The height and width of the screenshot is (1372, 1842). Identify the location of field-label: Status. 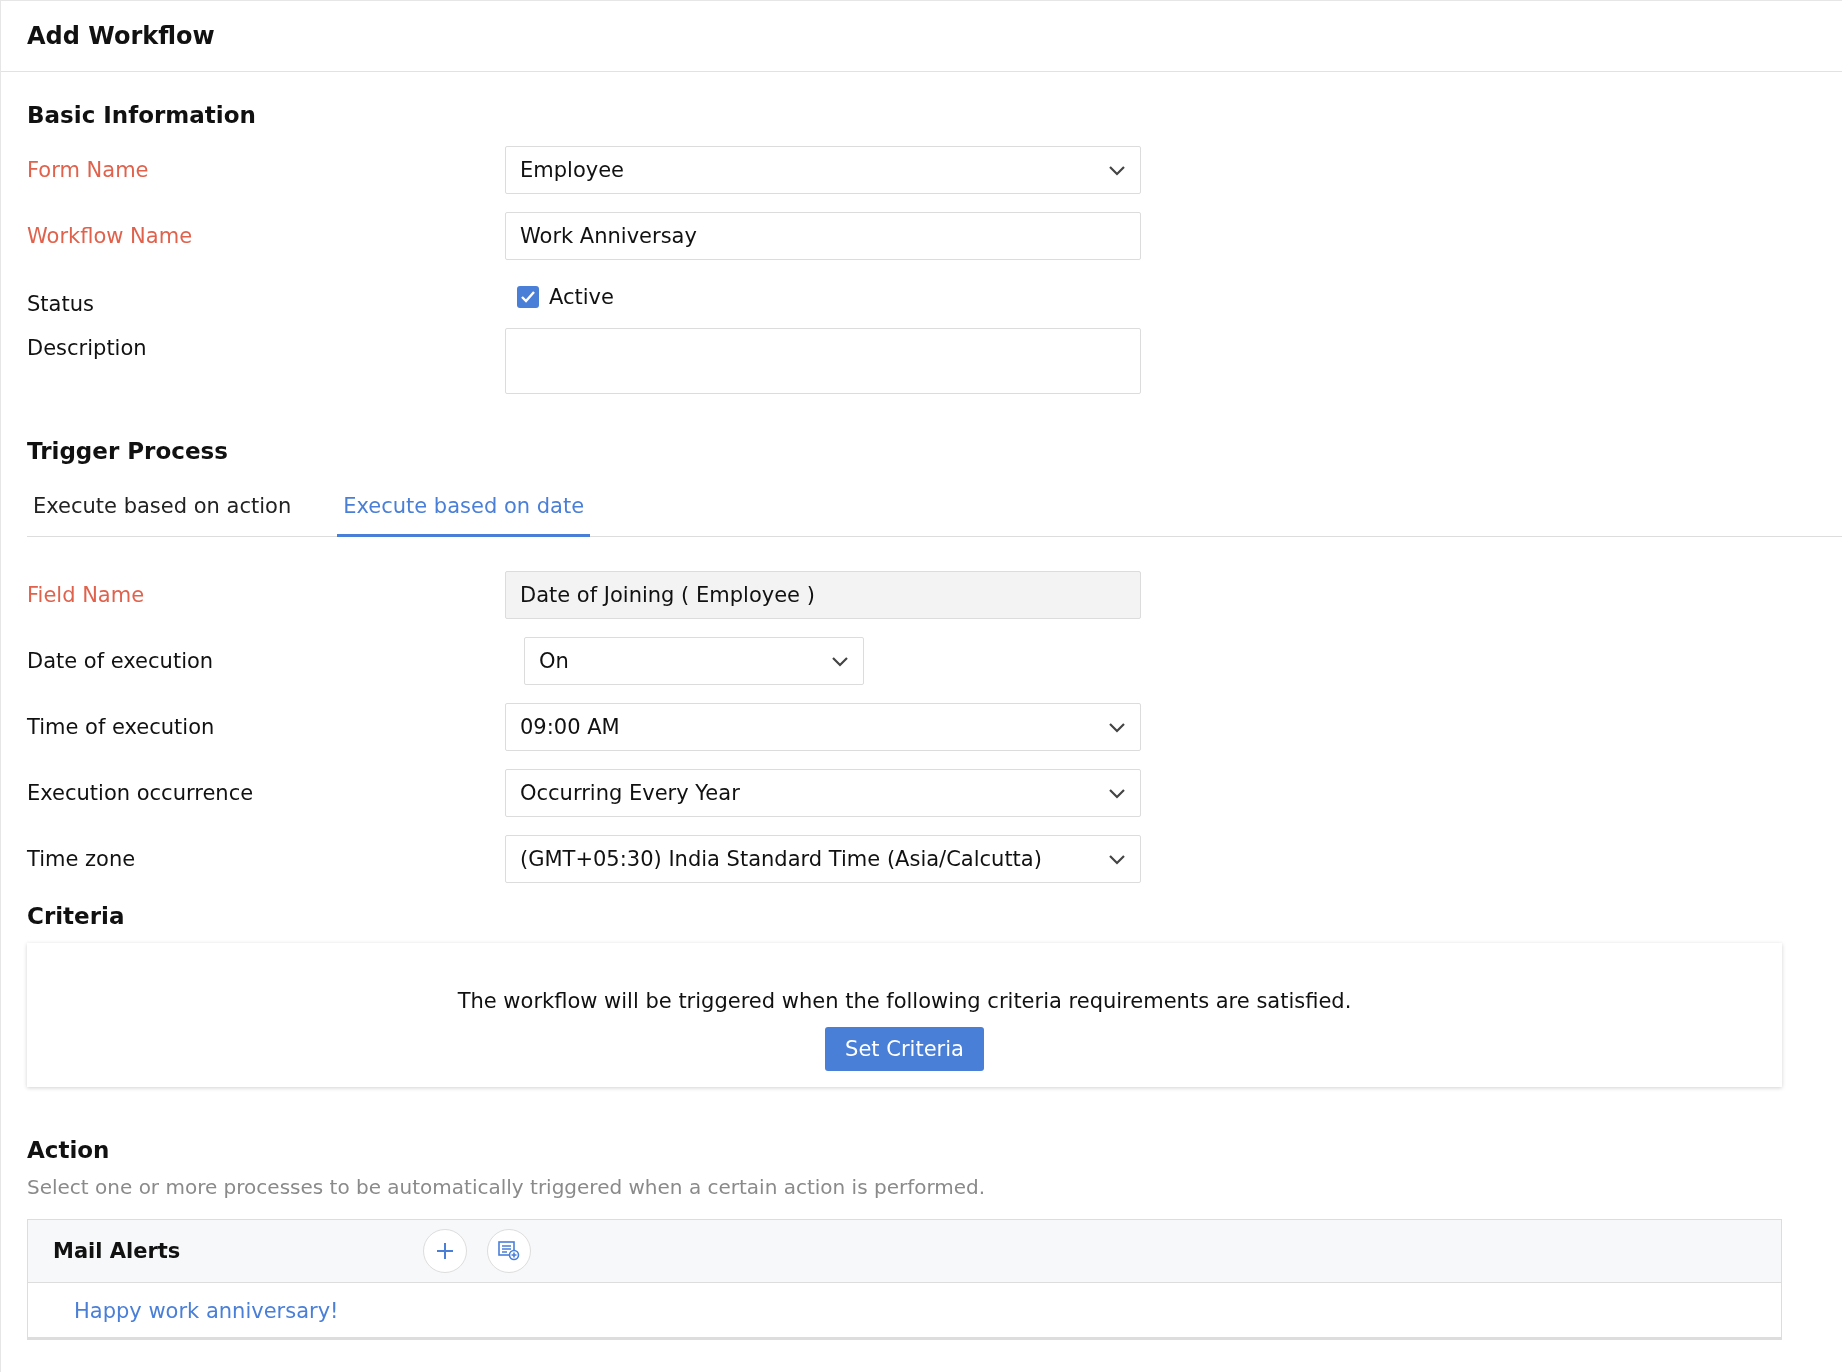
(61, 303).